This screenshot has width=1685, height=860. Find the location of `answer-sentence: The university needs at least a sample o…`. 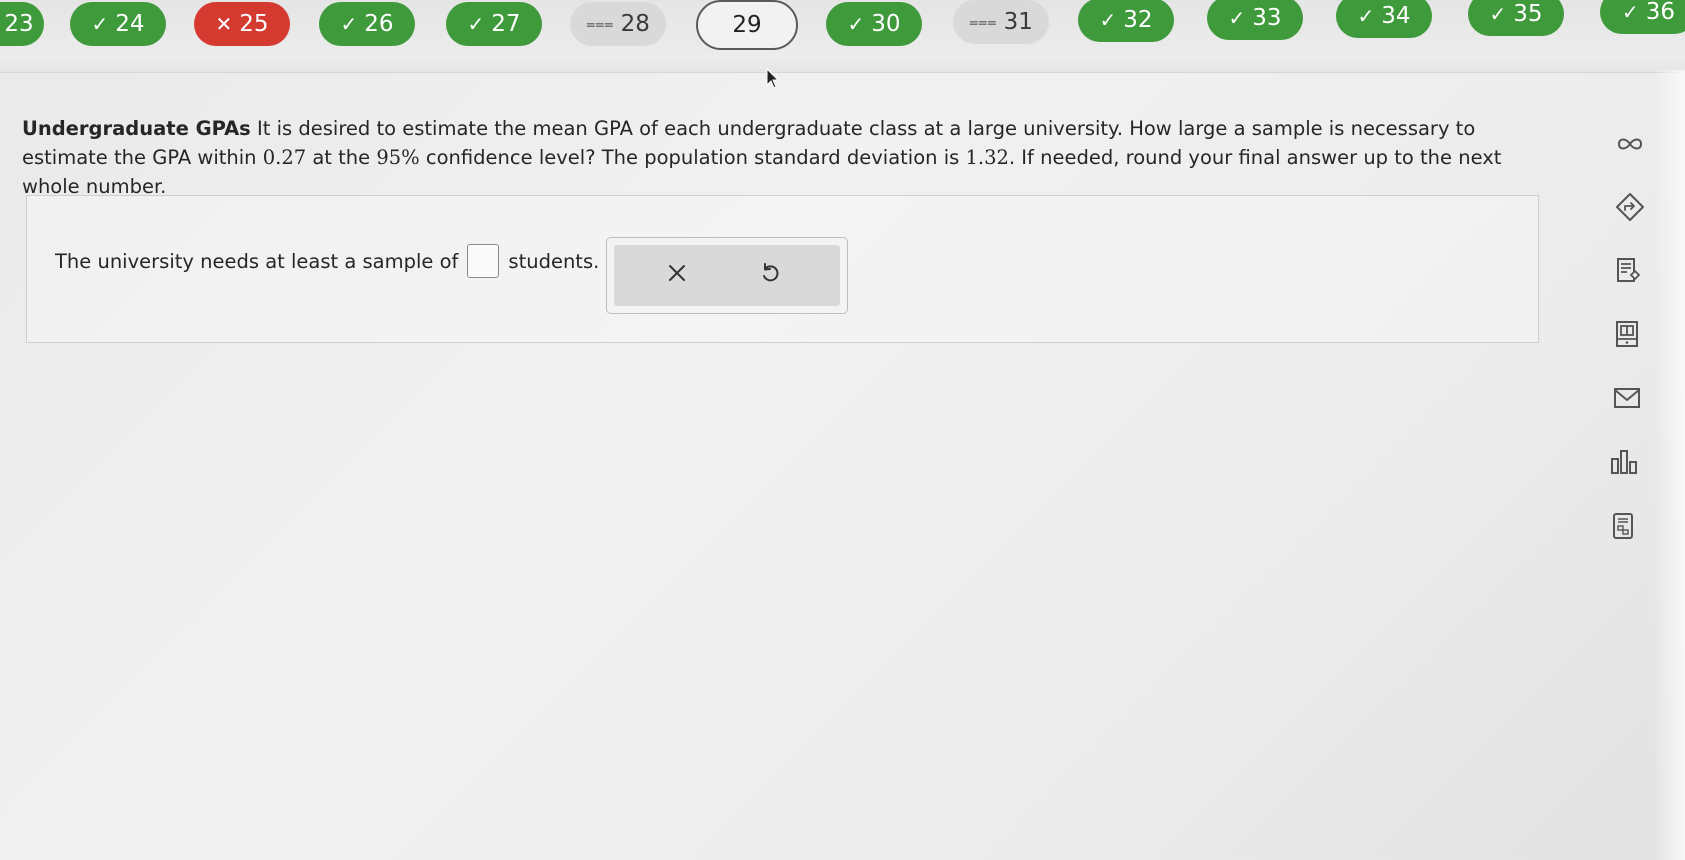

answer-sentence: The university needs at least a sample o… is located at coordinates (327, 261).